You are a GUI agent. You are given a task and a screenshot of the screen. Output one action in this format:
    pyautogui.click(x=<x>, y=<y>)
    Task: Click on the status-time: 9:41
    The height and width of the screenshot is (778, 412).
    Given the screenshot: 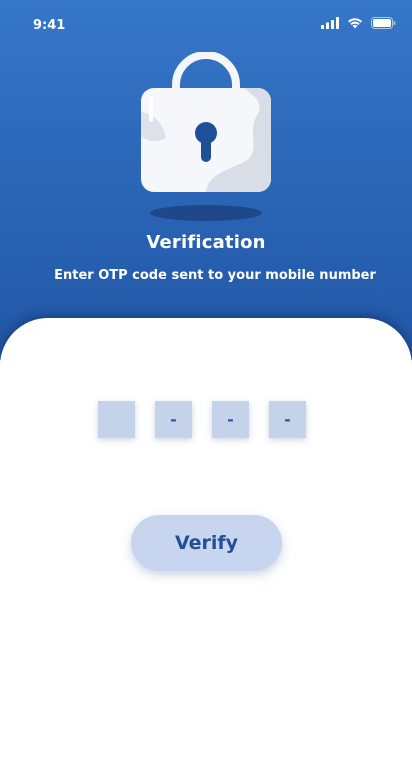 What is the action you would take?
    pyautogui.click(x=49, y=25)
    